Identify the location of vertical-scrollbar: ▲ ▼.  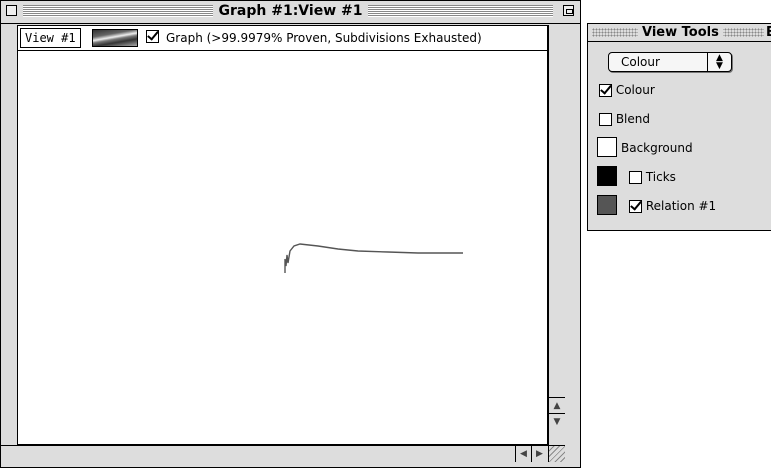
(556, 235).